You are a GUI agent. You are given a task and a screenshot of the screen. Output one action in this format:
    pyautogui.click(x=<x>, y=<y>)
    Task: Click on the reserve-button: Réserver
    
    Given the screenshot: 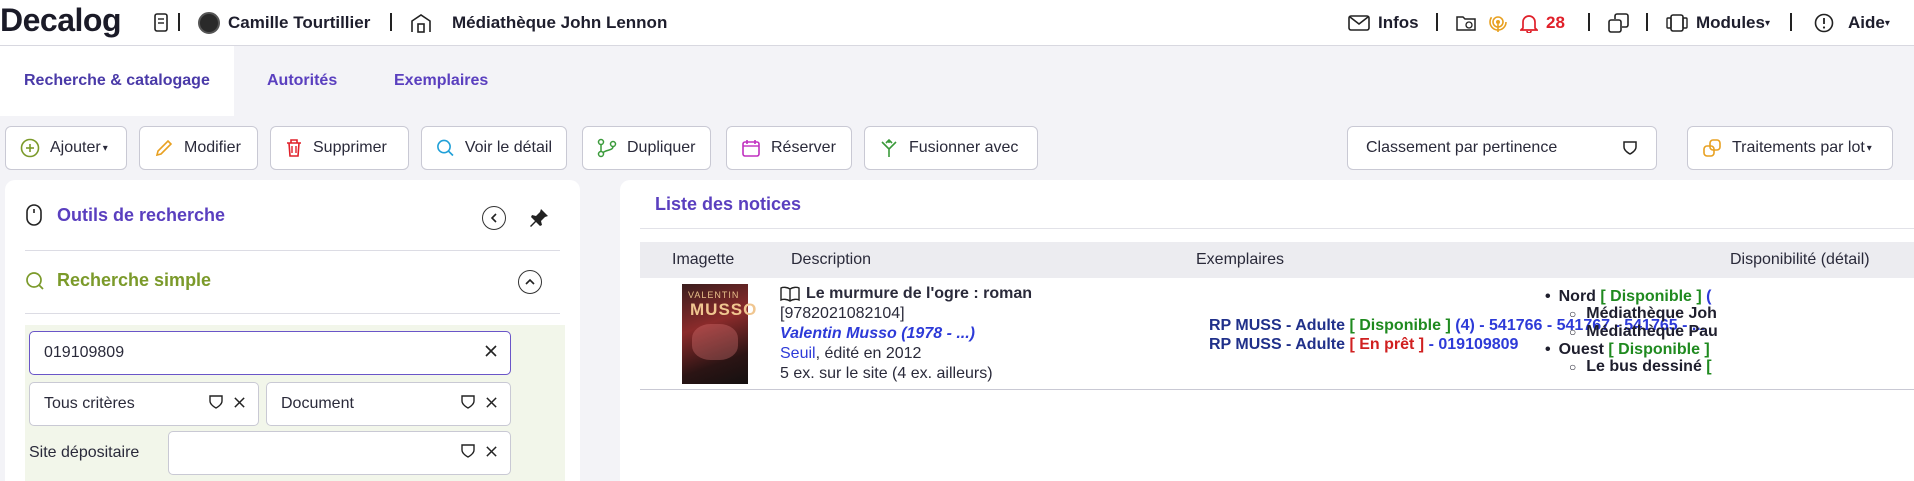 What is the action you would take?
    pyautogui.click(x=789, y=148)
    